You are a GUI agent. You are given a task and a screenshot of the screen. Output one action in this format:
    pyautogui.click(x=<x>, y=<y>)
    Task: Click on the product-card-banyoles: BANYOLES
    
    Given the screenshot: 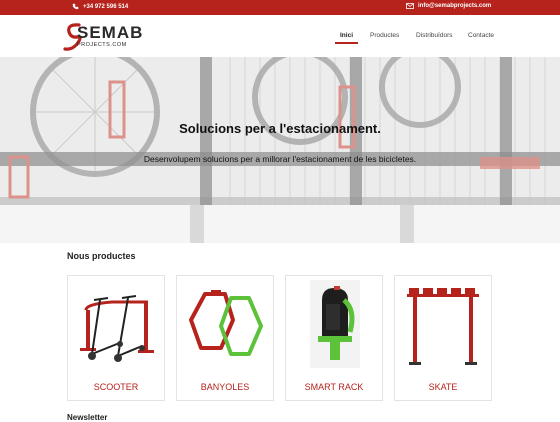 What is the action you would take?
    pyautogui.click(x=225, y=338)
    